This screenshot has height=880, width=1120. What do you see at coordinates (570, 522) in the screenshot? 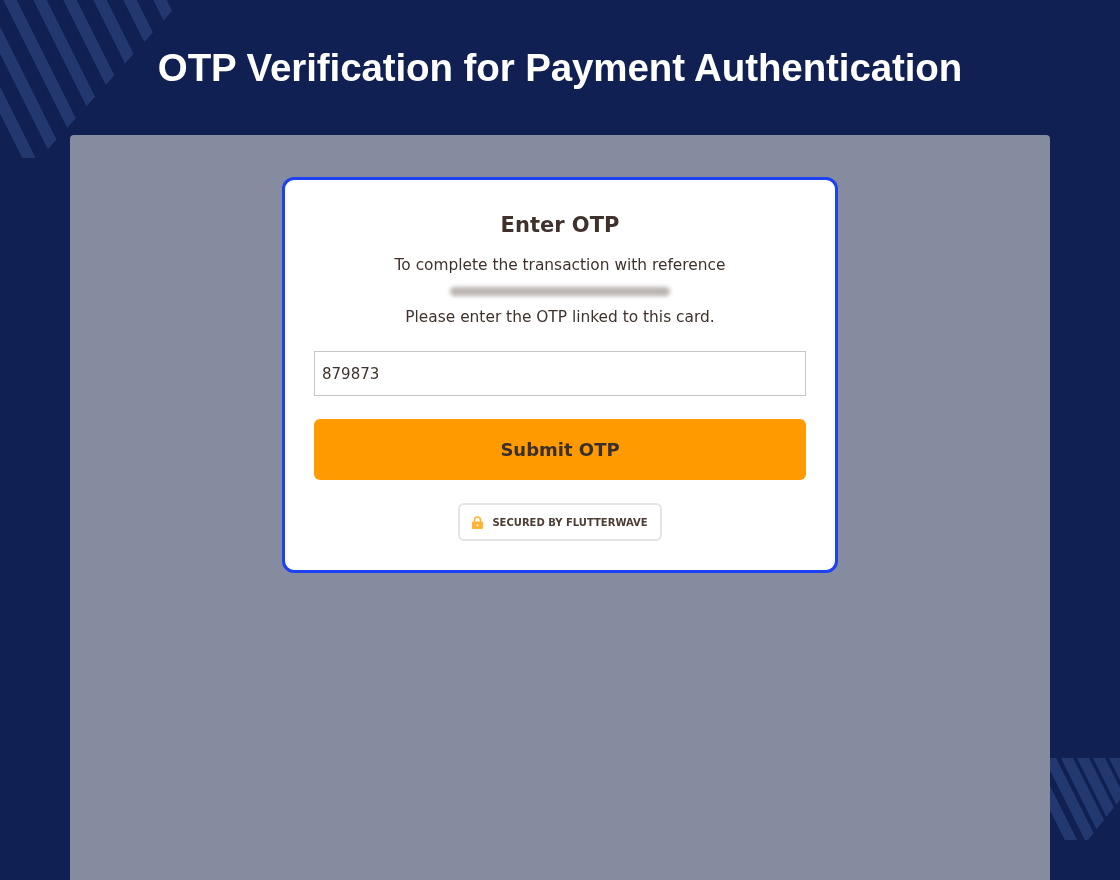
I see `badge-text: SECURED BY FLUTTERWAVE` at bounding box center [570, 522].